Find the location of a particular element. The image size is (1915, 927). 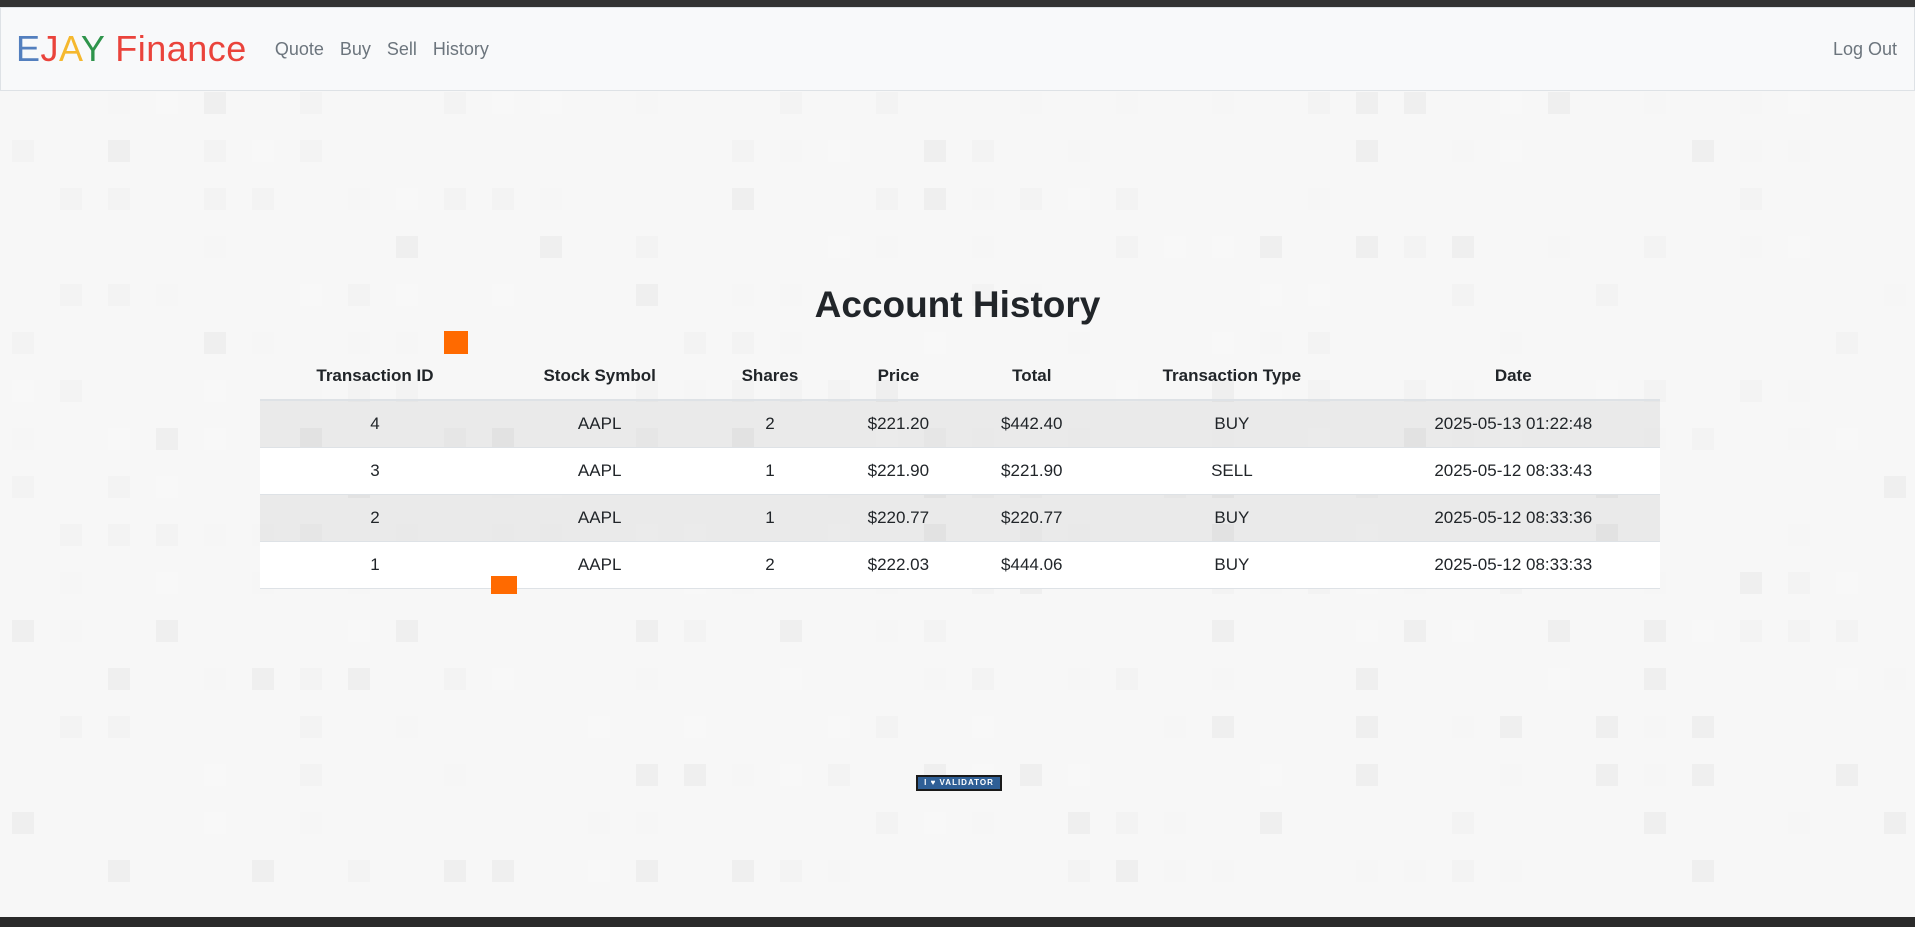

cell-transaction-id: 1 is located at coordinates (375, 565).